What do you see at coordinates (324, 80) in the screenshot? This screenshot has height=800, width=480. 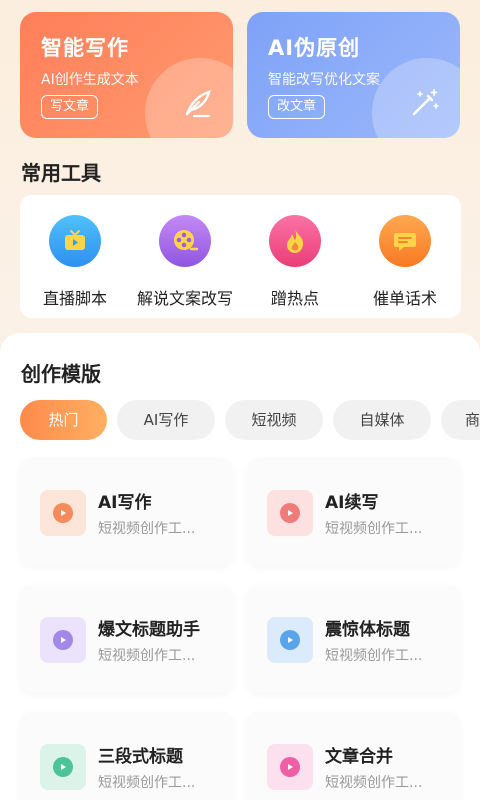 I see `ai-rewrite-subtitle: 智能改写优化文案` at bounding box center [324, 80].